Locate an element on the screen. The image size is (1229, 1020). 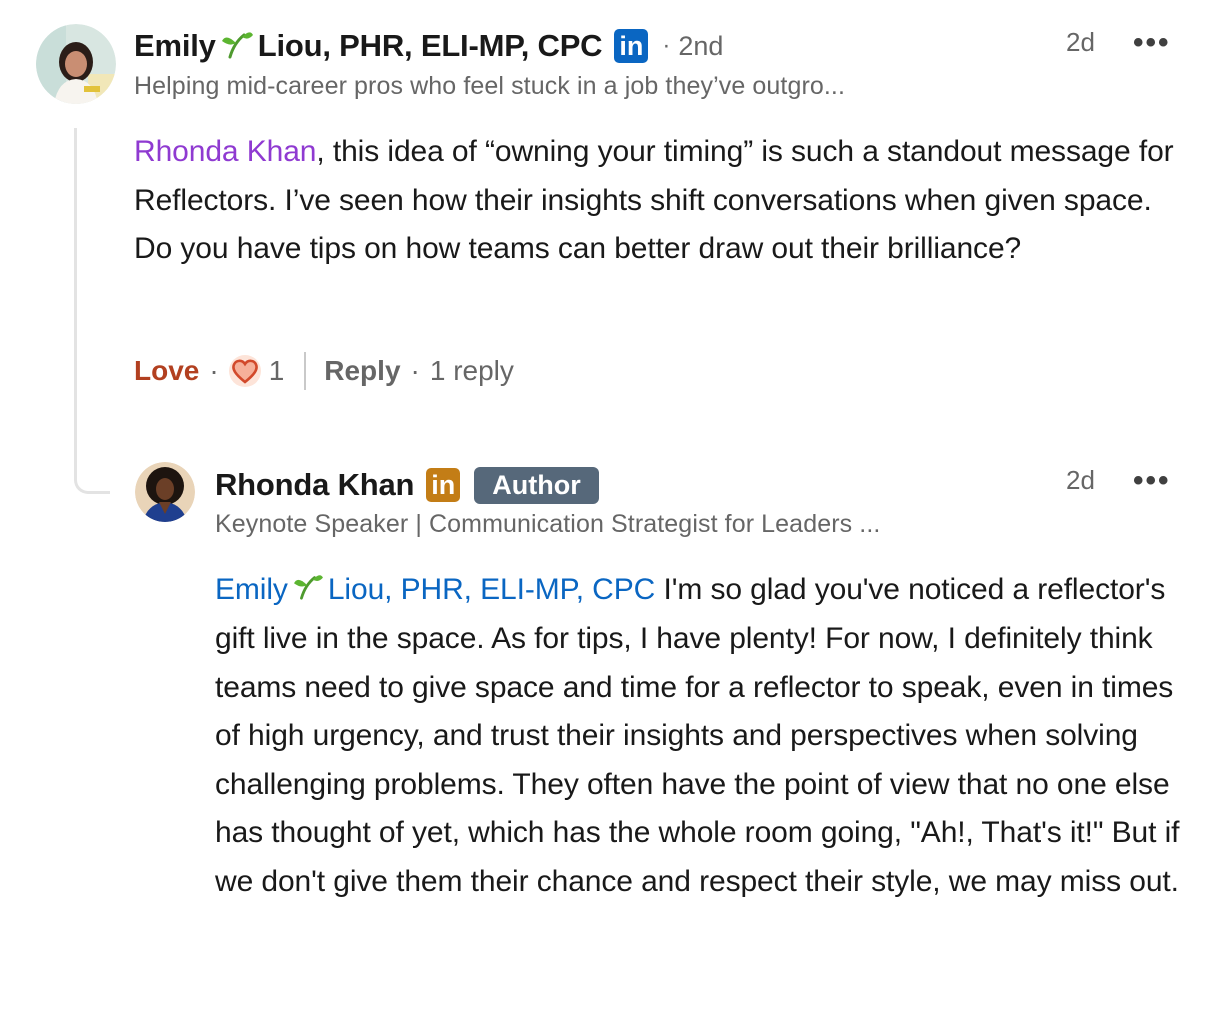
actions-divider is located at coordinates (305, 371).